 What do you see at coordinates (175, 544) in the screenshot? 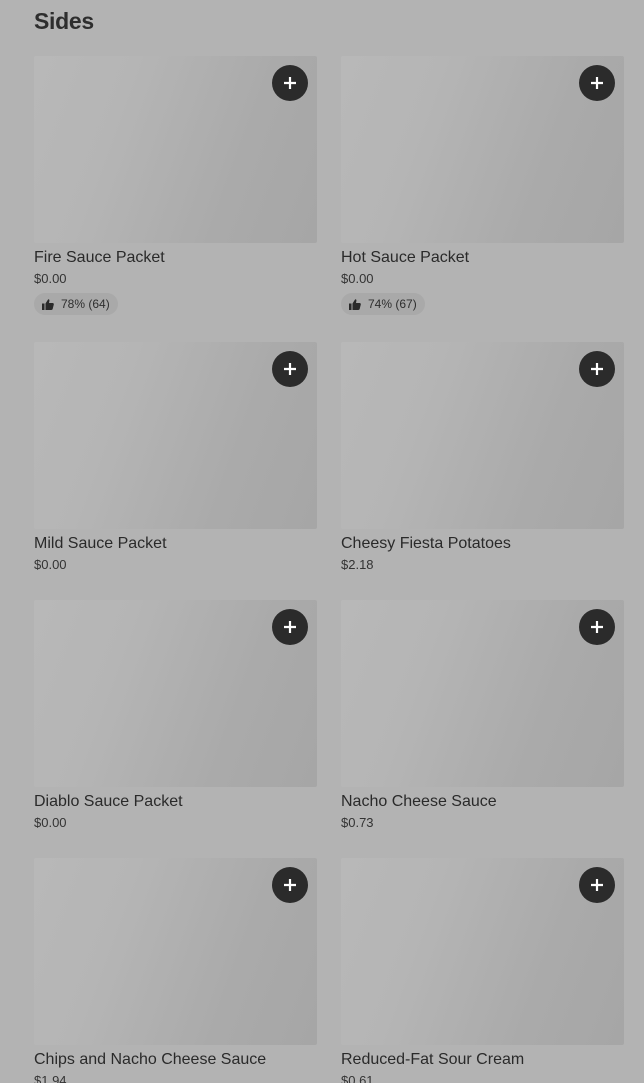
I see `item-name: Mild Sauce Packet` at bounding box center [175, 544].